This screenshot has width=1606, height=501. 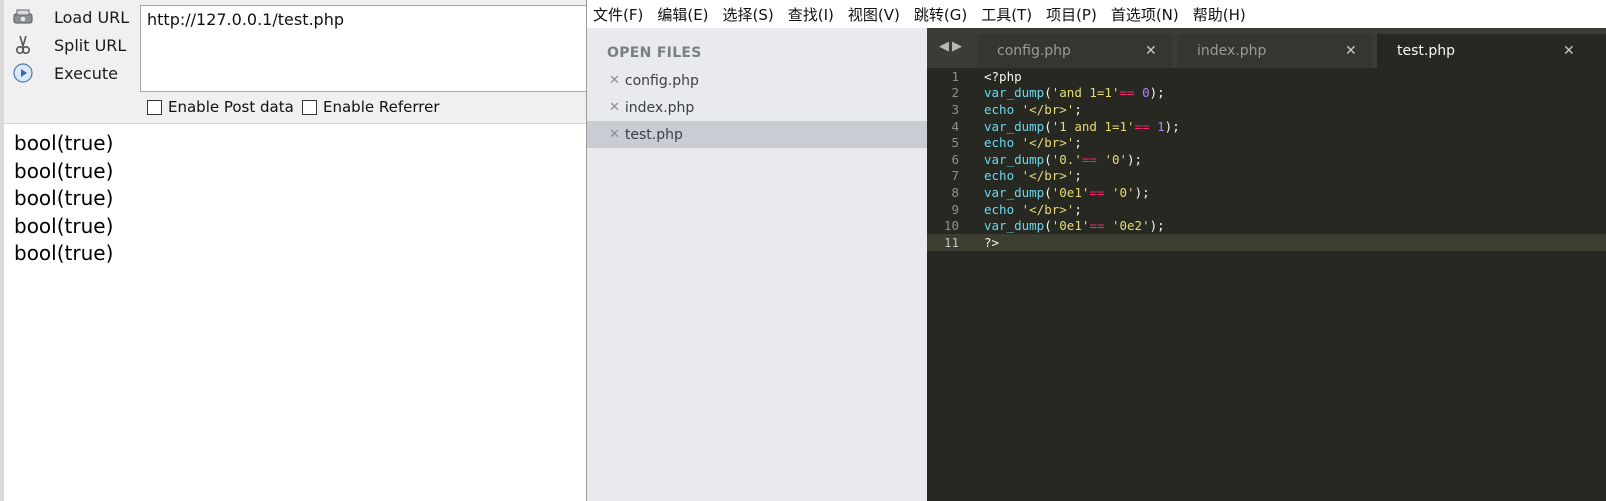 I want to click on code-token: ?>, so click(x=992, y=242).